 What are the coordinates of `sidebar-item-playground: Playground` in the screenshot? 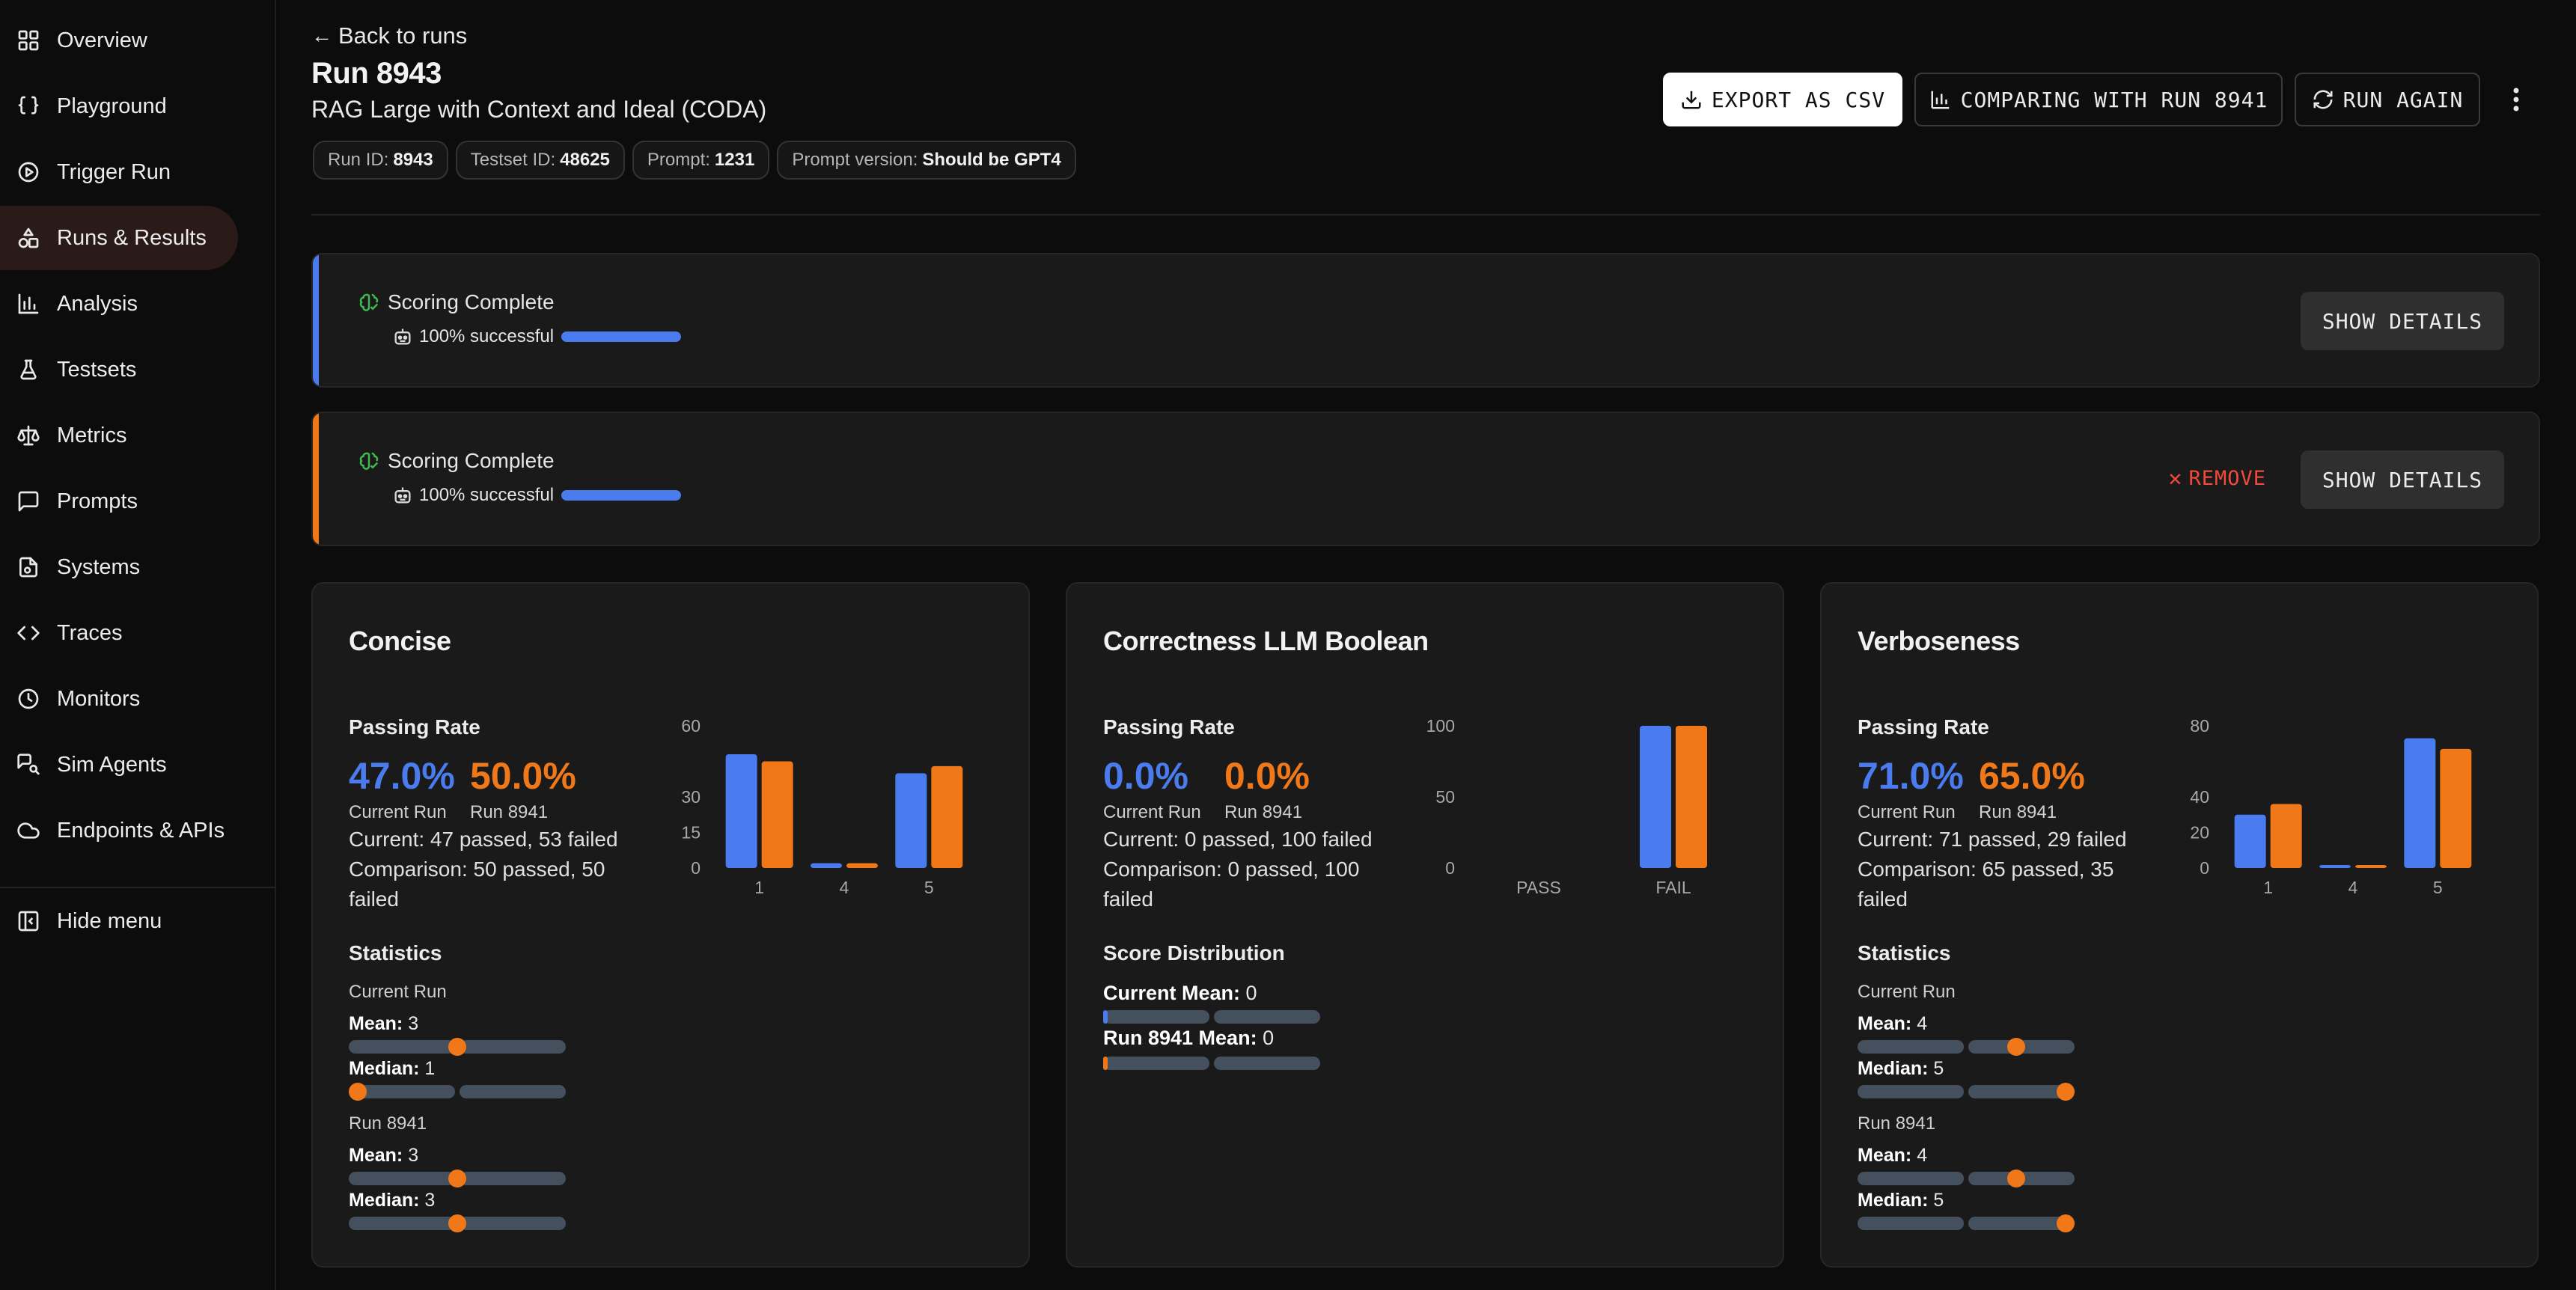 It's located at (119, 106).